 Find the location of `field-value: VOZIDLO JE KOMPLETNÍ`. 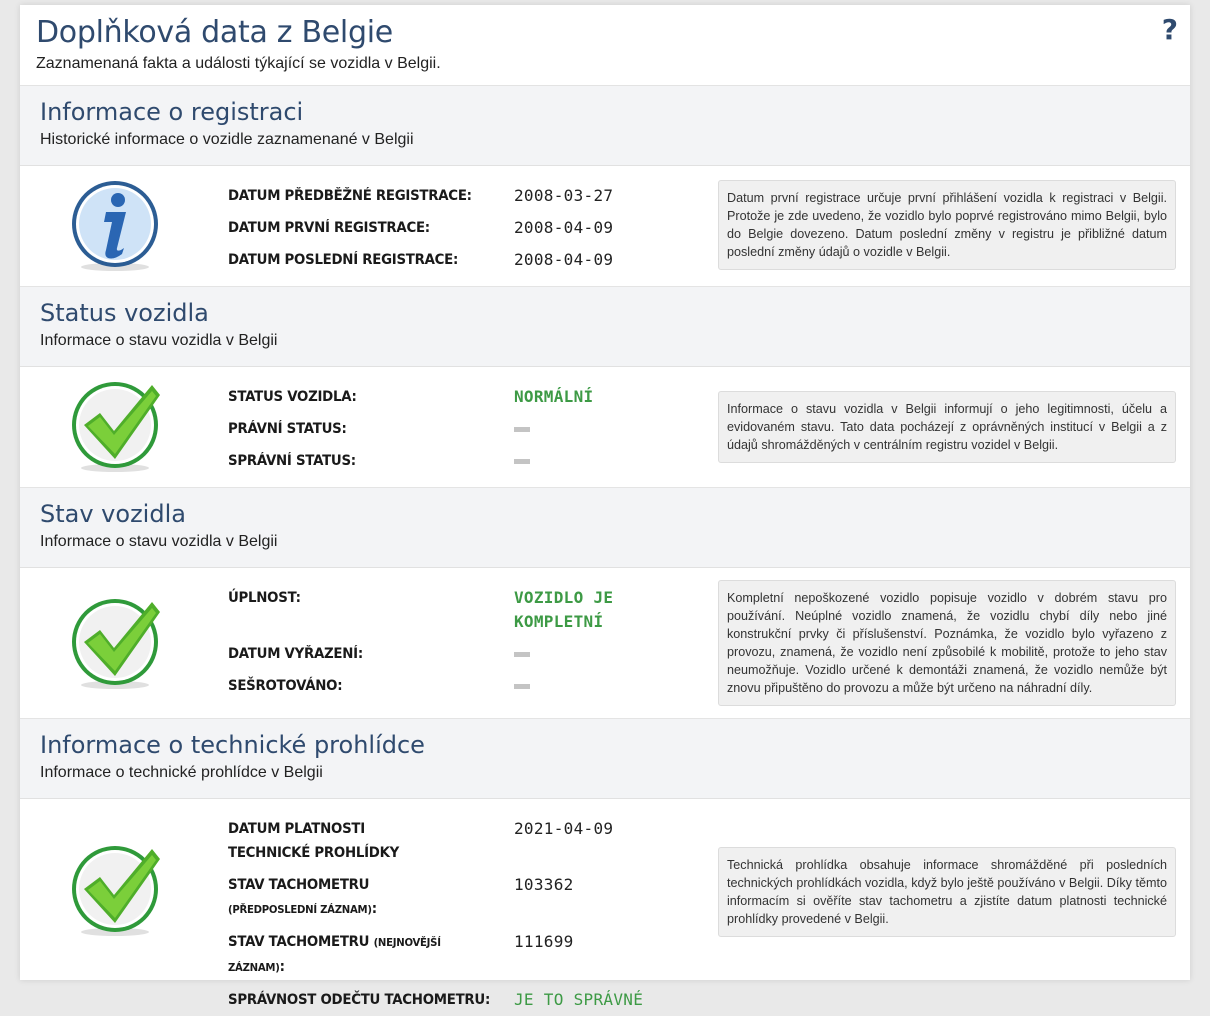

field-value: VOZIDLO JE KOMPLETNÍ is located at coordinates (564, 609).